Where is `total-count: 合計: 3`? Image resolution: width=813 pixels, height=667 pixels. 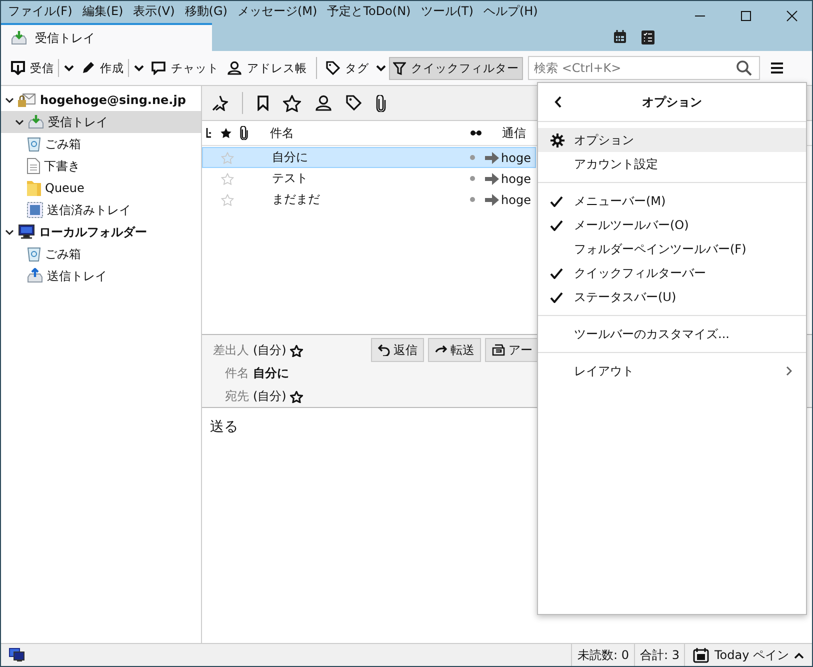 total-count: 合計: 3 is located at coordinates (659, 655).